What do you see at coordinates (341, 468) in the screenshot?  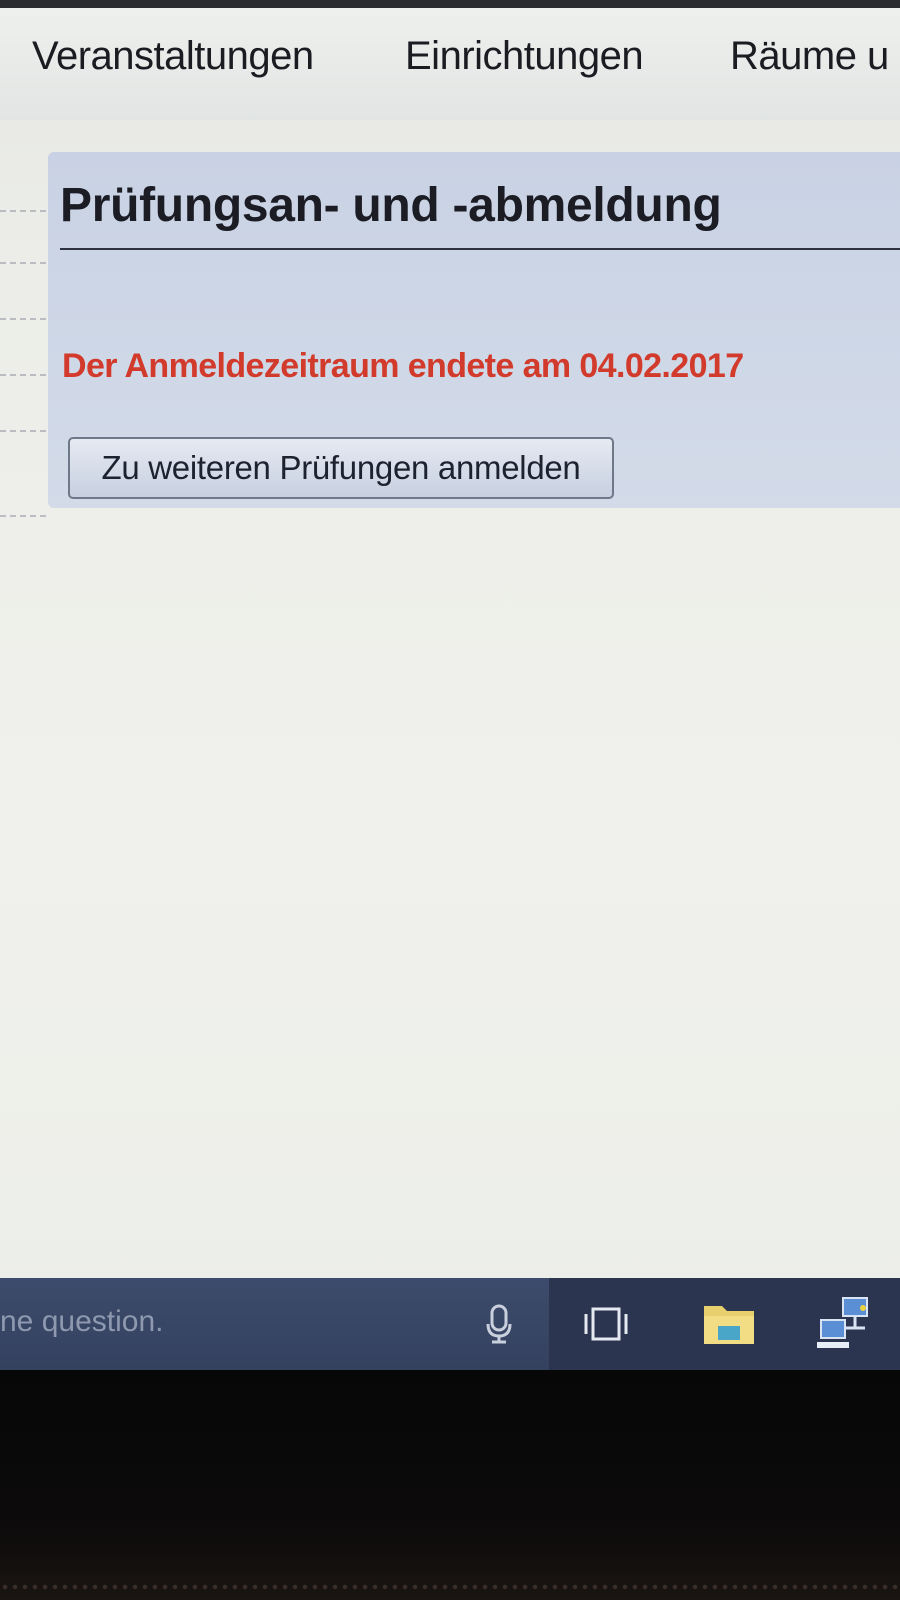 I see `register-more-exams-button: Zu weiteren Prüfungen anmelden` at bounding box center [341, 468].